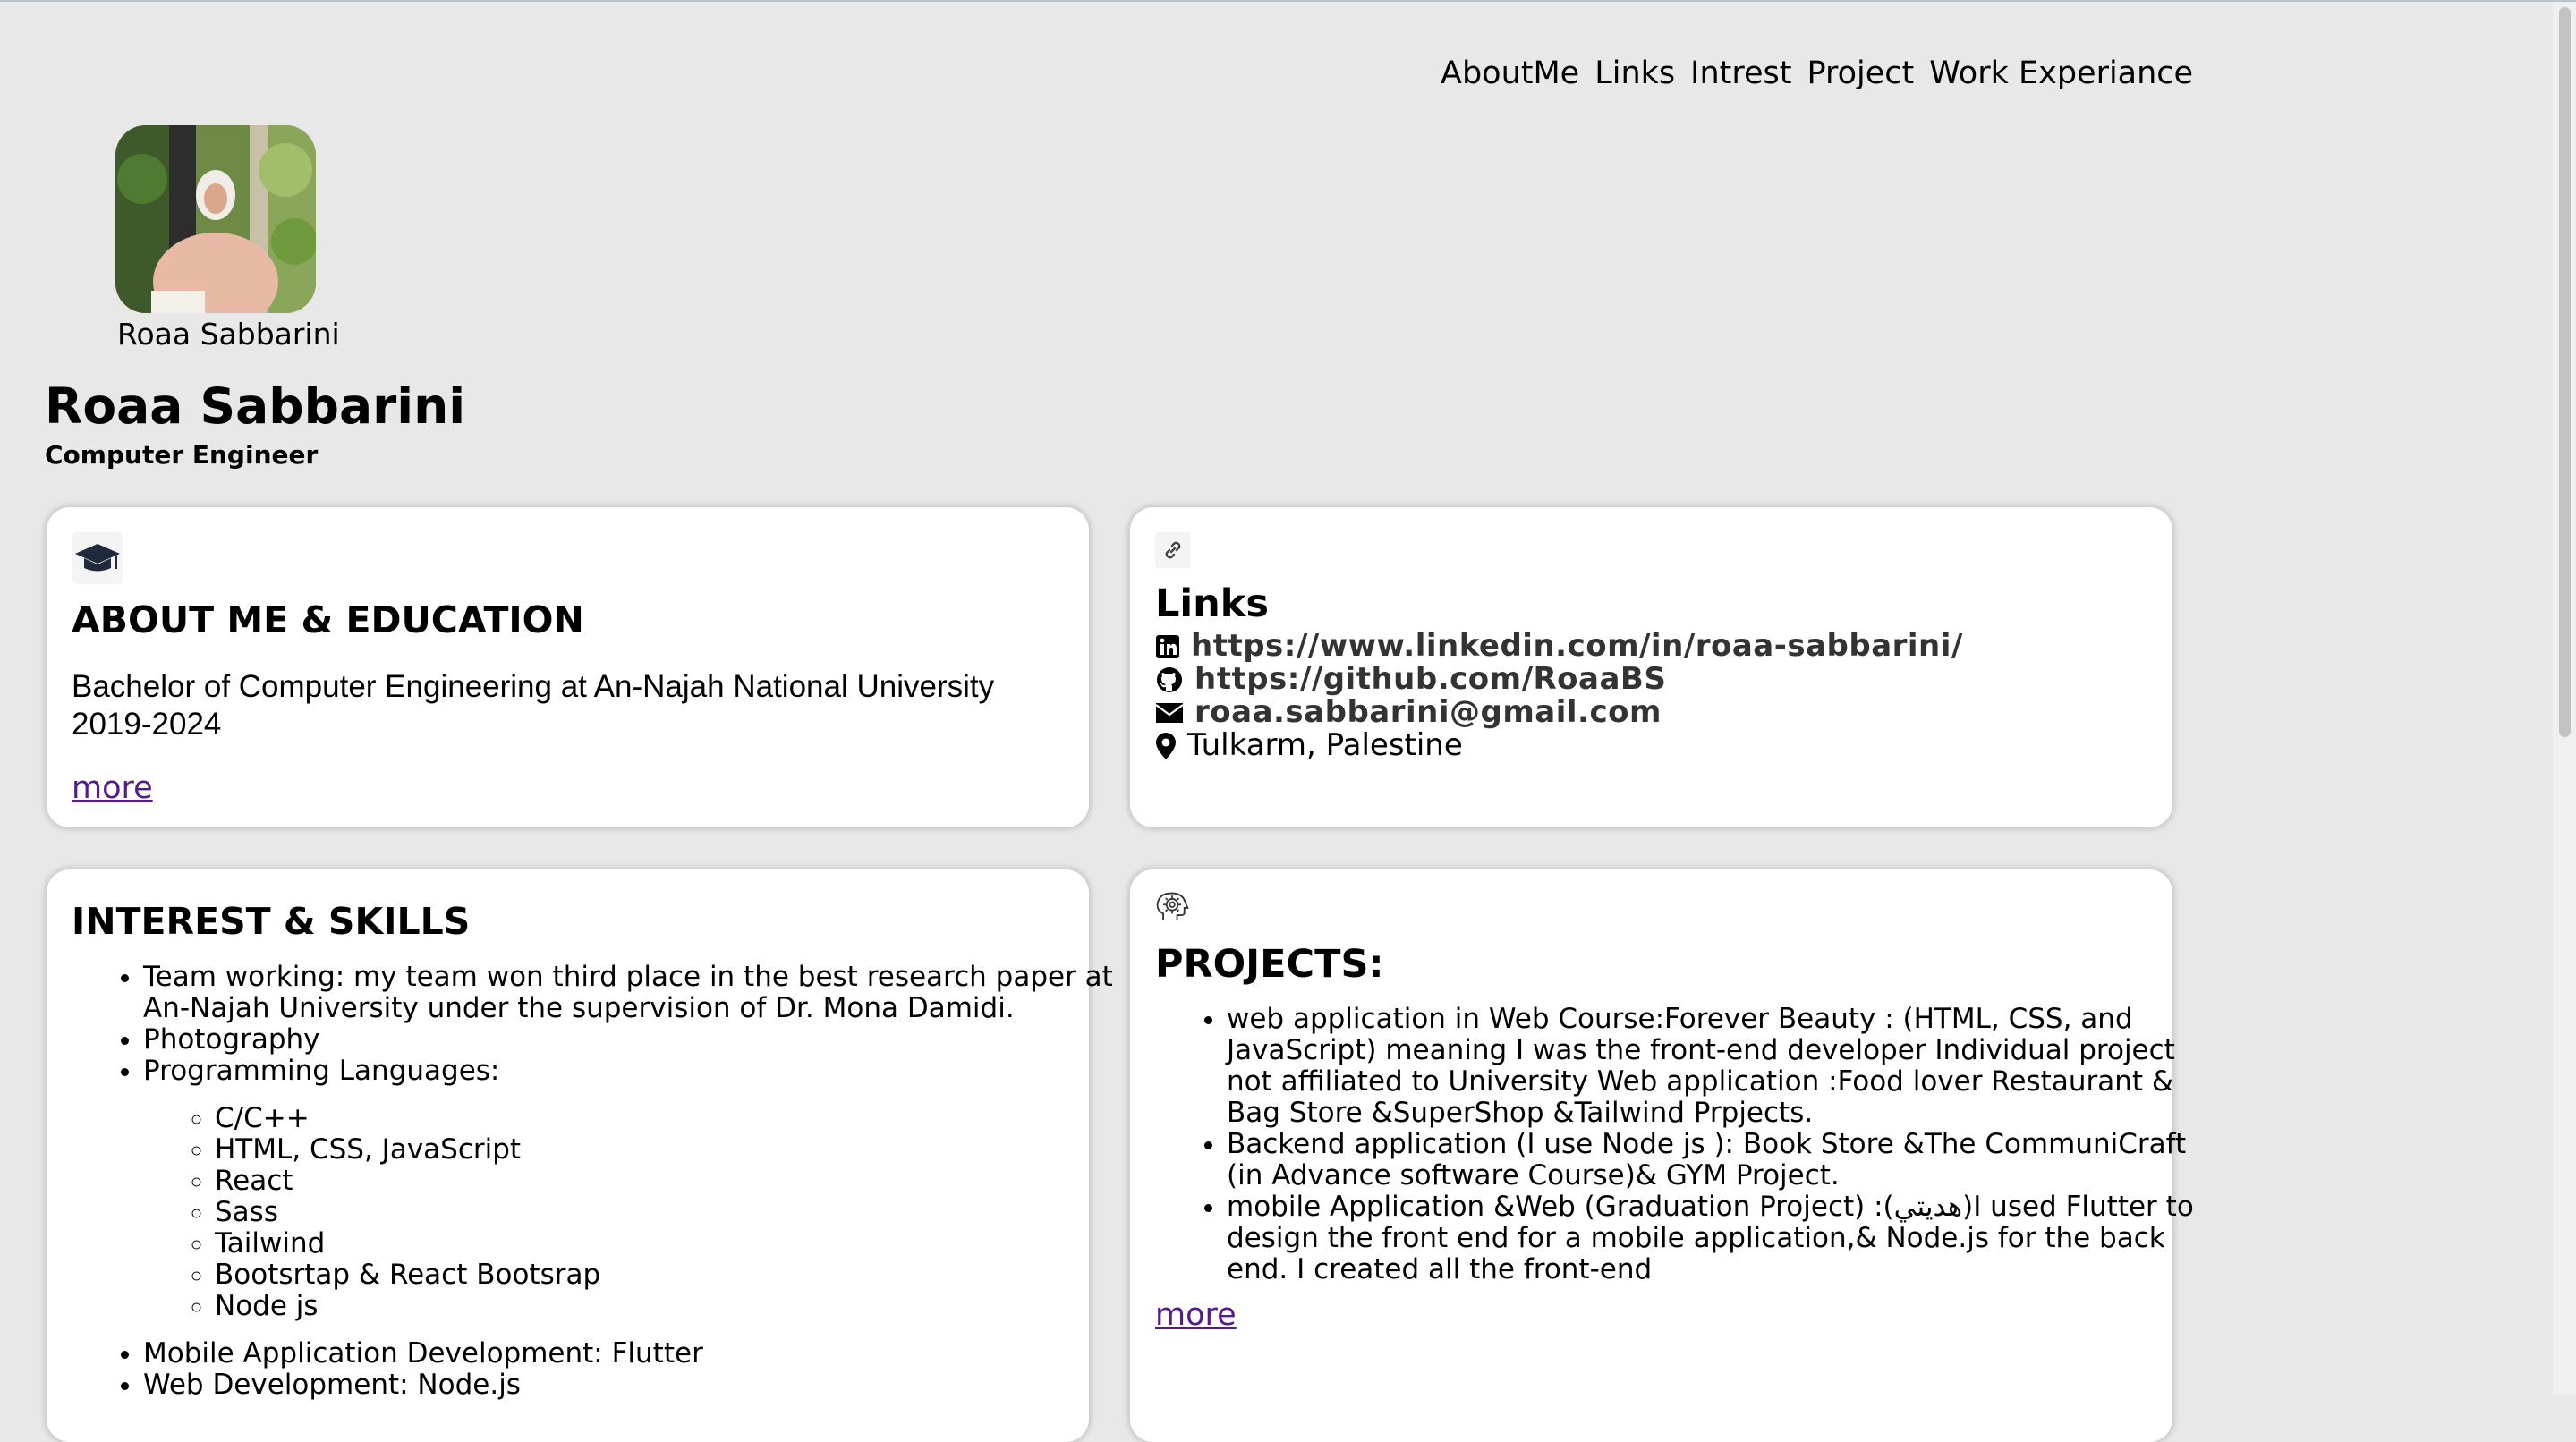 The width and height of the screenshot is (2576, 1442). I want to click on projects-more-link: more, so click(1196, 1315).